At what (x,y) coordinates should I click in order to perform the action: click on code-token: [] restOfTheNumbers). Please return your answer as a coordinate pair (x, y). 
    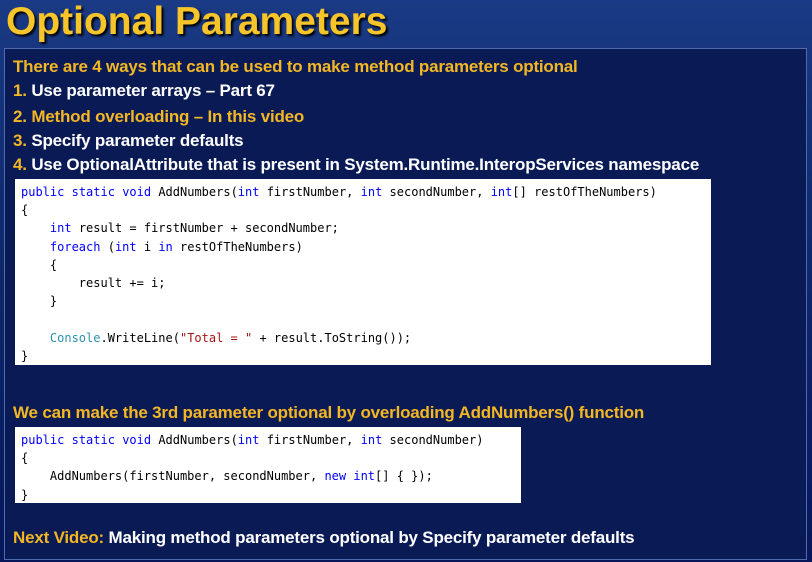
    Looking at the image, I should click on (584, 192).